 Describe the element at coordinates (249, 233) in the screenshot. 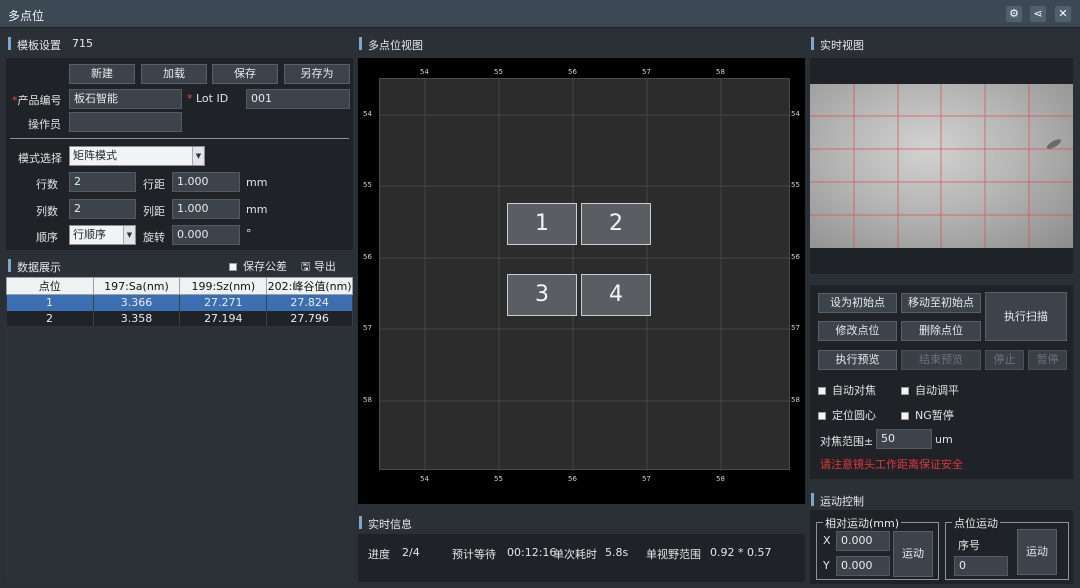

I see `rotation-unit: °` at that location.